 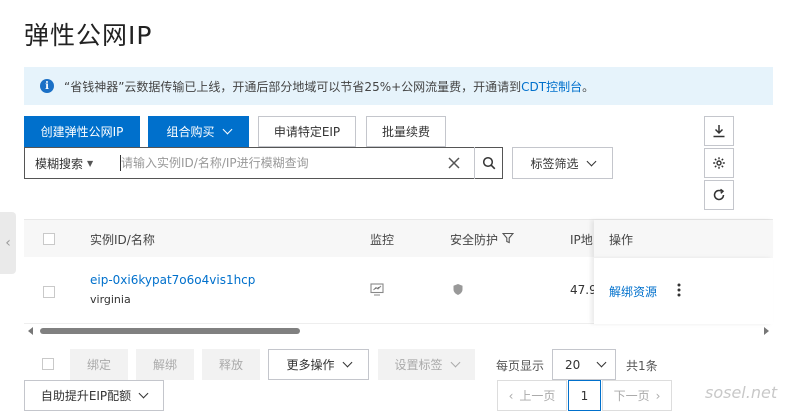 I want to click on scroll-left-icon, so click(x=30, y=331).